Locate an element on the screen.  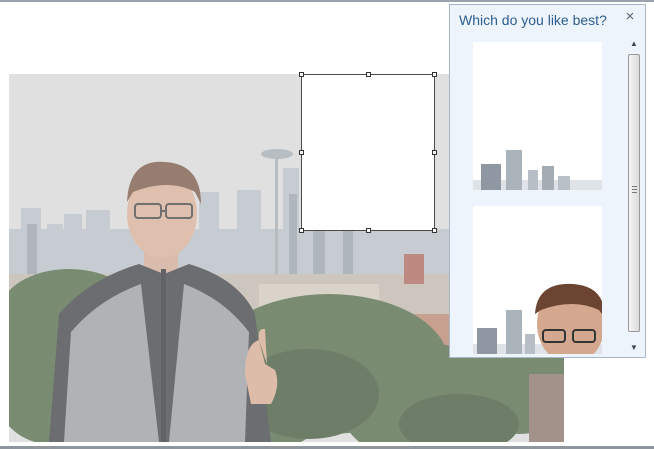
resize-handle-top is located at coordinates (368, 74).